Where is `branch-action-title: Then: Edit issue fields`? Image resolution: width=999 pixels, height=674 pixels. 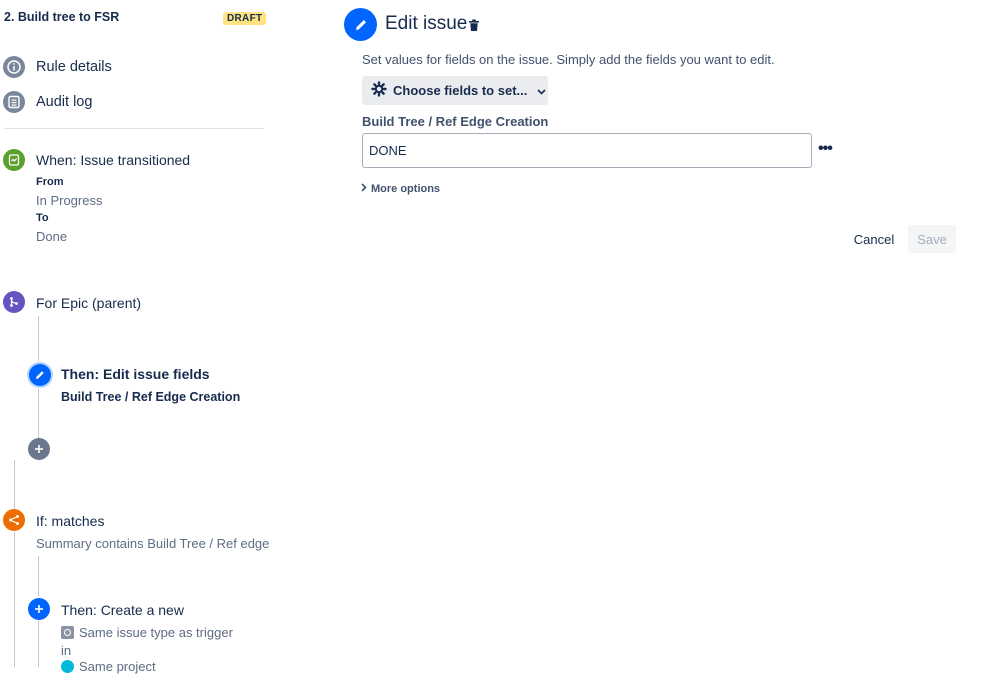
branch-action-title: Then: Edit issue fields is located at coordinates (135, 374).